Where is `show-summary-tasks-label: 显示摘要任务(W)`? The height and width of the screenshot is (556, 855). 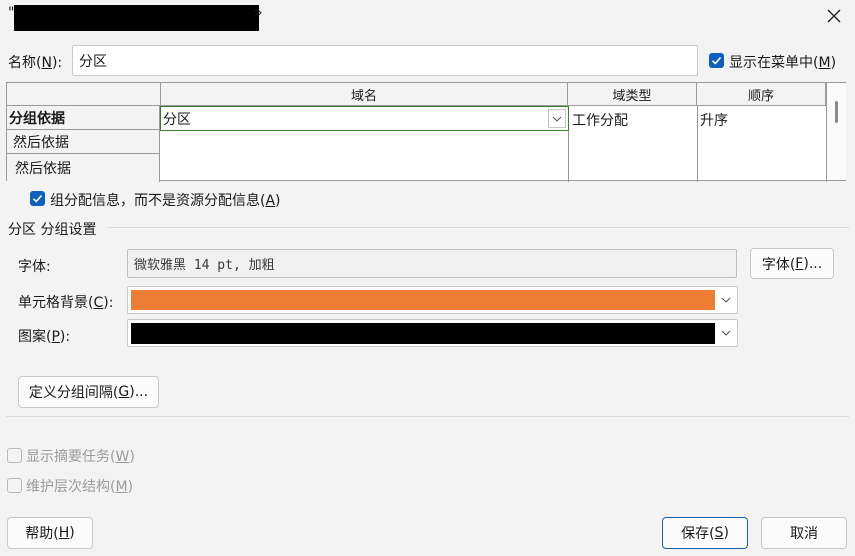
show-summary-tasks-label: 显示摘要任务(W) is located at coordinates (80, 457).